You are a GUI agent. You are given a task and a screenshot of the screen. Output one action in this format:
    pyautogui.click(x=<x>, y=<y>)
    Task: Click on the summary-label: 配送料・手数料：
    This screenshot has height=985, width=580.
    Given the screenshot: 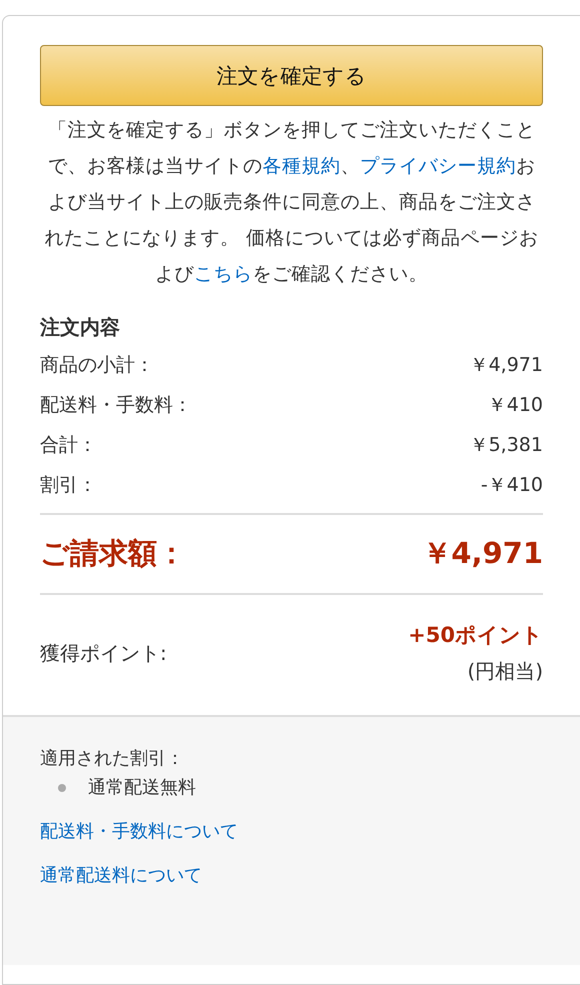 What is the action you would take?
    pyautogui.click(x=116, y=405)
    